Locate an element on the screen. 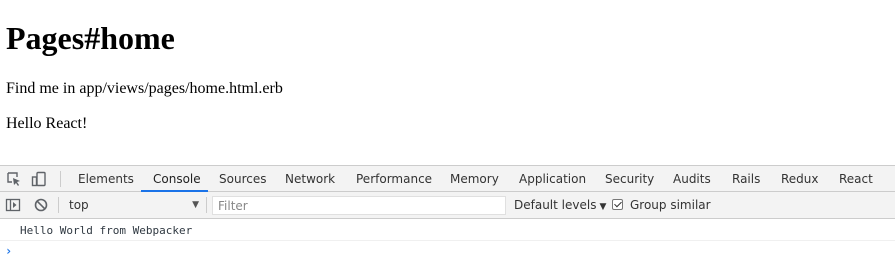 The height and width of the screenshot is (274, 895). tab-elements: Elements is located at coordinates (106, 179).